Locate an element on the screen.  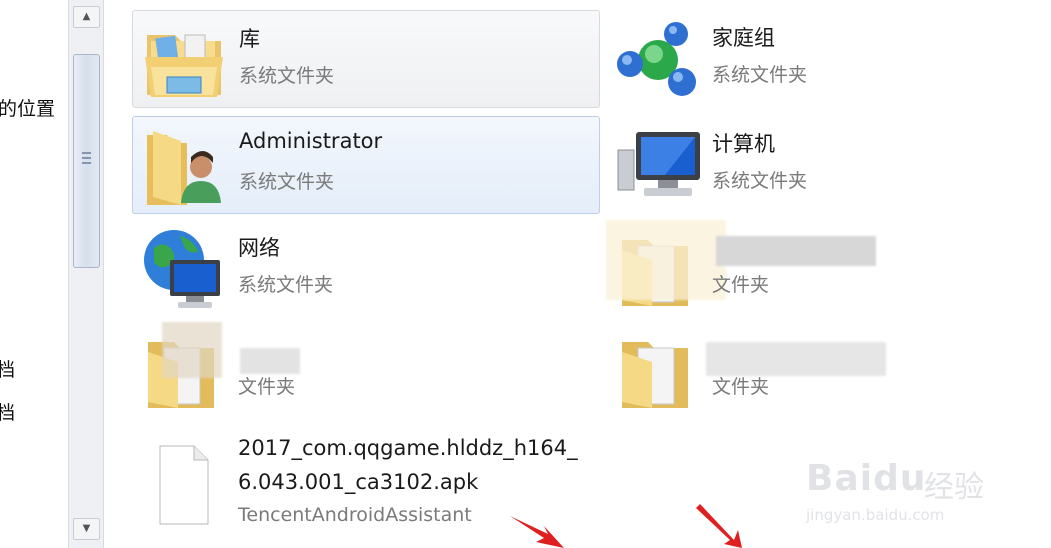
watermark-brand: Baidu is located at coordinates (866, 478).